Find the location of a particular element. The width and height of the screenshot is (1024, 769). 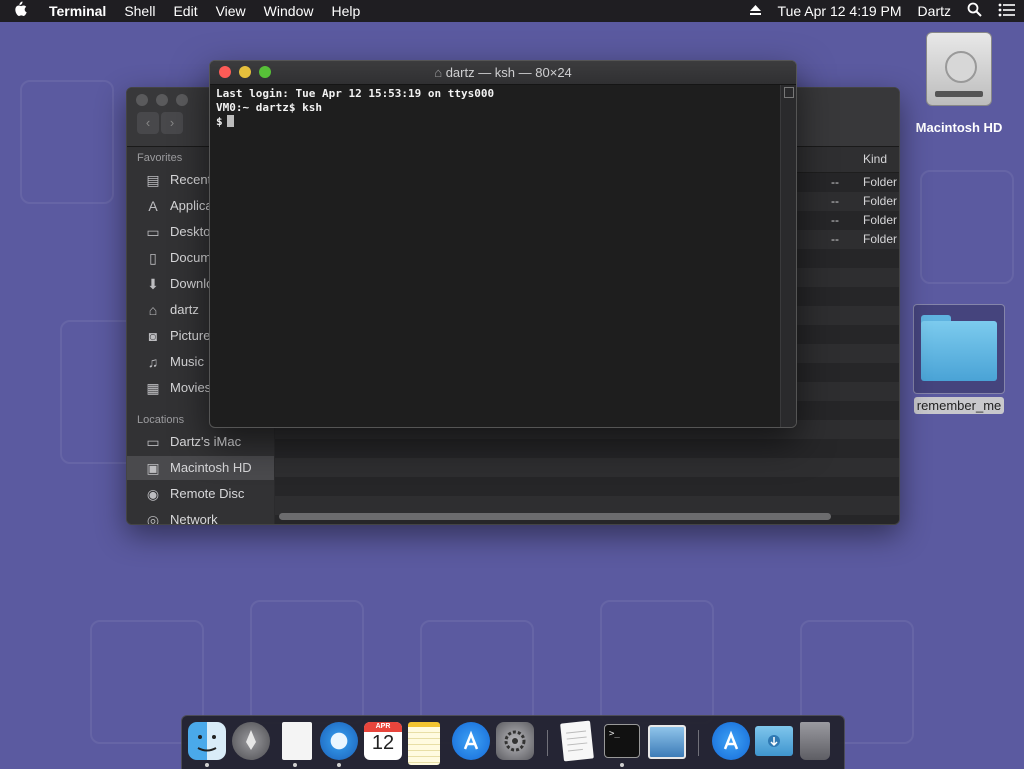

desktop-icon-macintosh-hd: Macintosh HD is located at coordinates (959, 83).